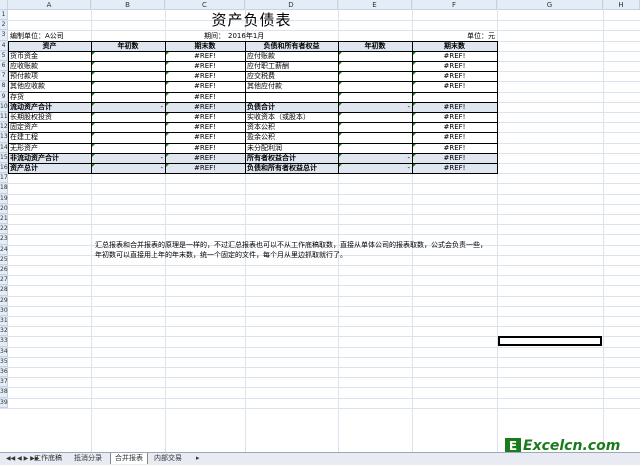 This screenshot has height=465, width=640. I want to click on row-header: 19, so click(4, 198).